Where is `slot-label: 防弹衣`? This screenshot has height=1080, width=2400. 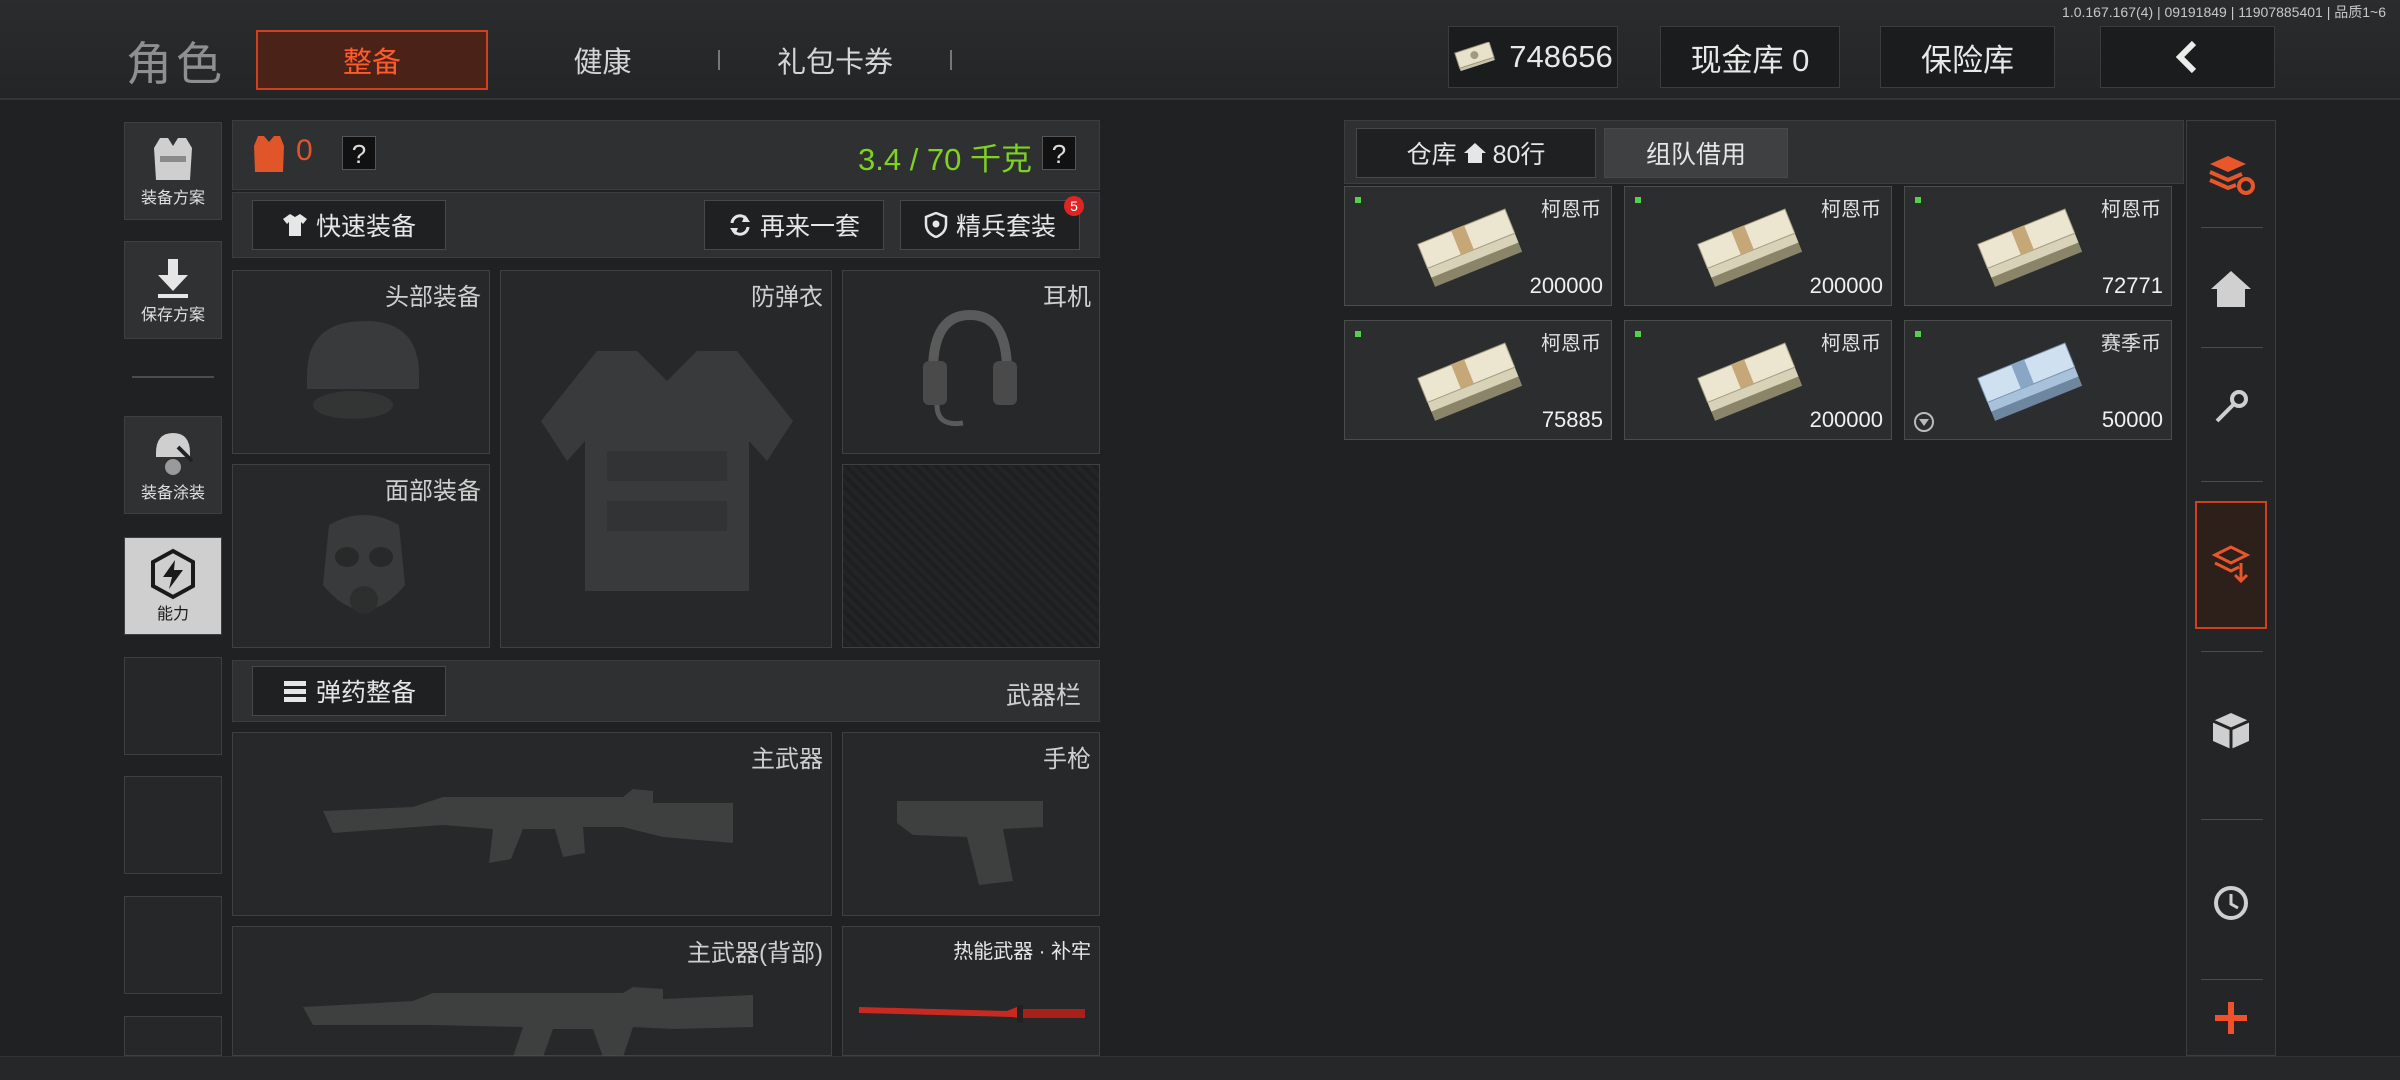 slot-label: 防弹衣 is located at coordinates (787, 297).